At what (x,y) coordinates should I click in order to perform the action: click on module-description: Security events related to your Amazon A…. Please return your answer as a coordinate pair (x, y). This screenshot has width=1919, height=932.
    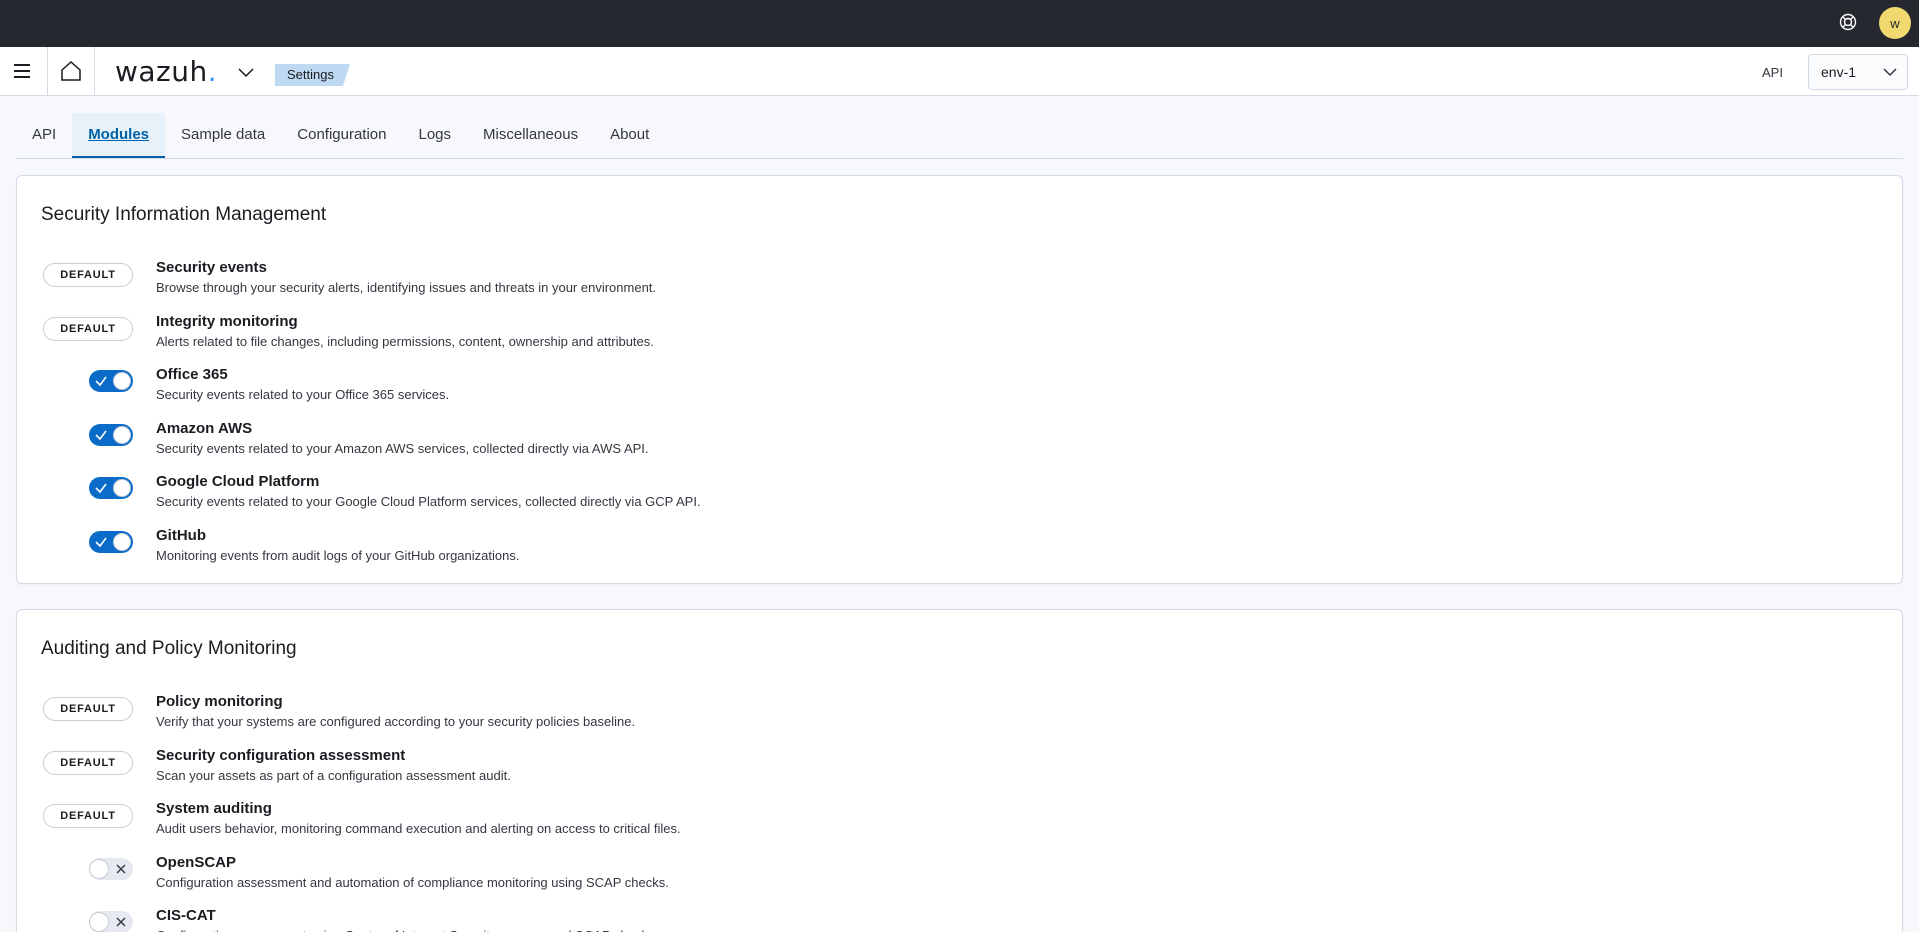
    Looking at the image, I should click on (402, 448).